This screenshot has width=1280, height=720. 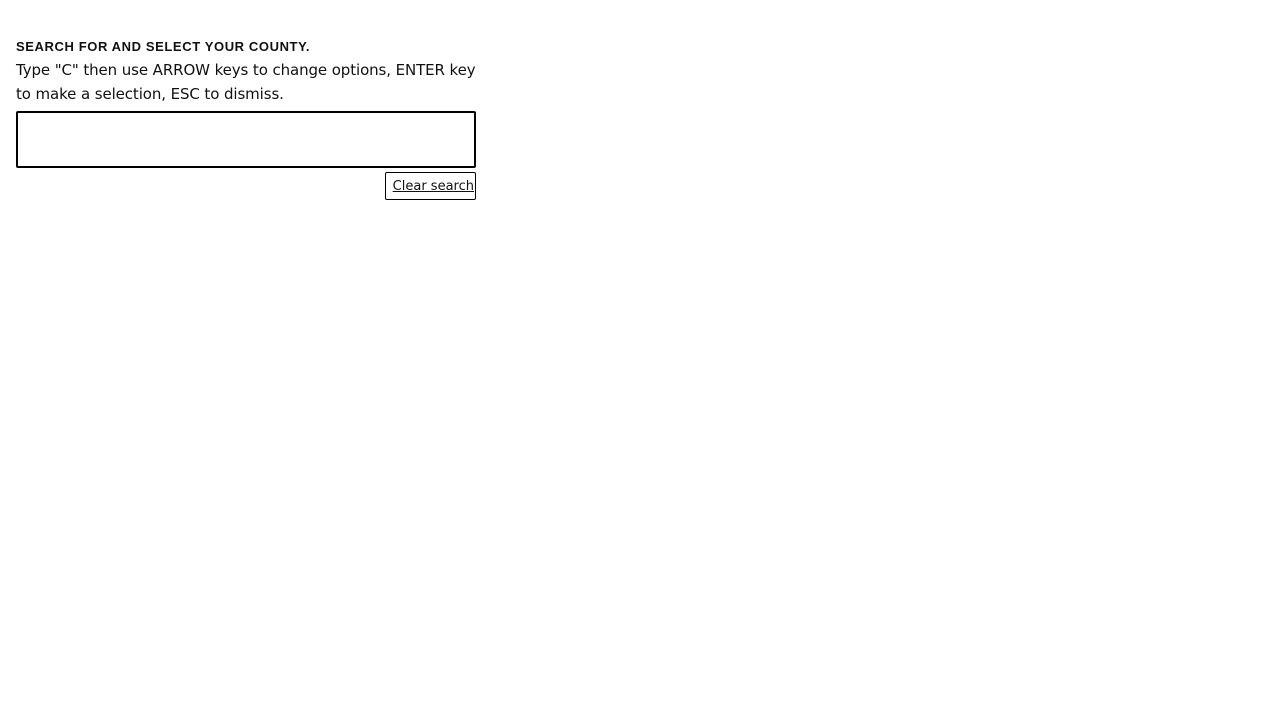 I want to click on clear-row: Clear search, so click(x=246, y=186).